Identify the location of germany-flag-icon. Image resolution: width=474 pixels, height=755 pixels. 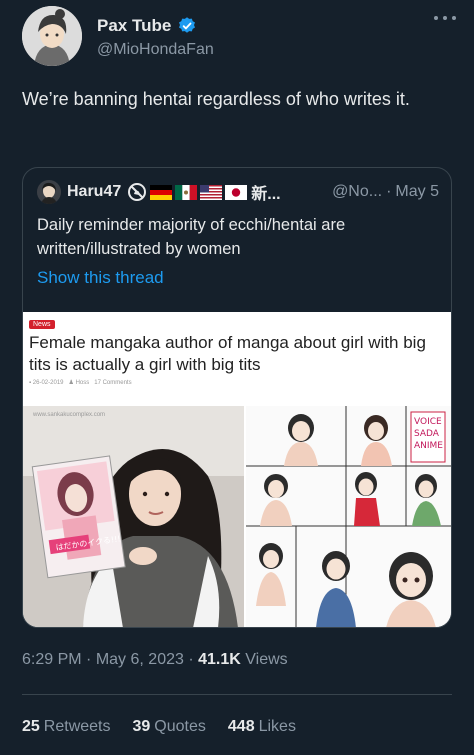
(161, 192).